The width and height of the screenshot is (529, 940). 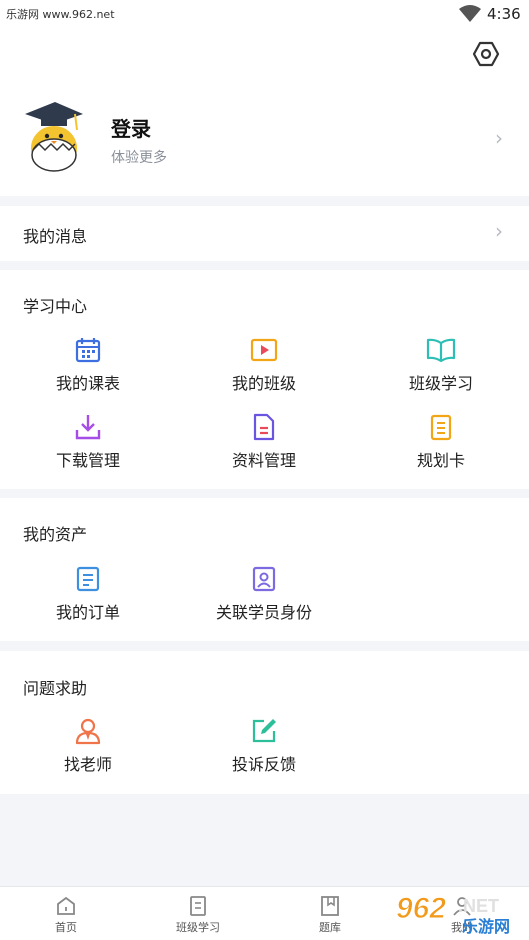 I want to click on plan-card-button: 规划卡, so click(x=441, y=442).